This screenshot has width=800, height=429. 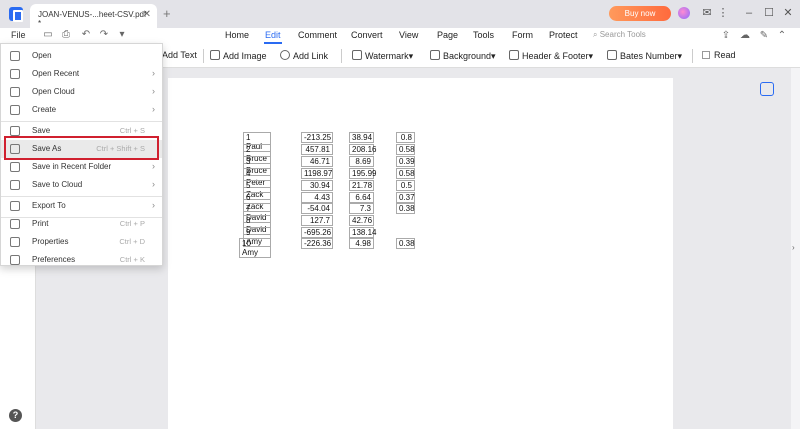 What do you see at coordinates (122, 35) in the screenshot?
I see `quick-access-dropdown-icon: ▾` at bounding box center [122, 35].